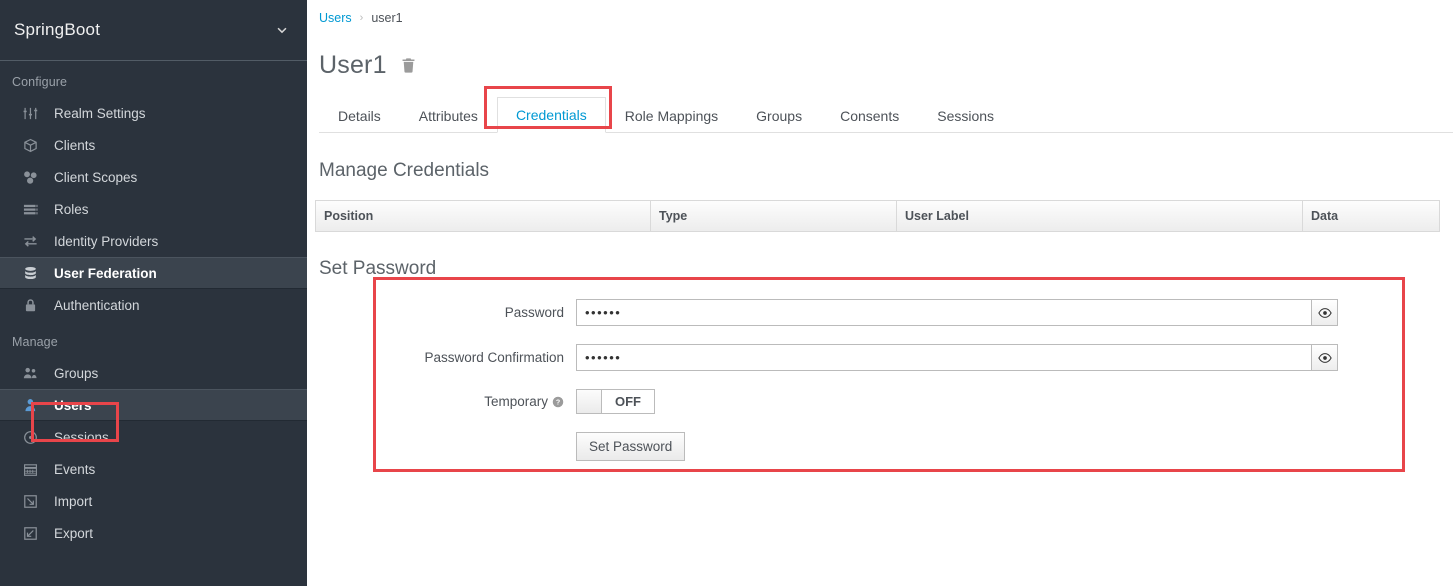 The width and height of the screenshot is (1453, 586). I want to click on password-label: Password, so click(534, 312).